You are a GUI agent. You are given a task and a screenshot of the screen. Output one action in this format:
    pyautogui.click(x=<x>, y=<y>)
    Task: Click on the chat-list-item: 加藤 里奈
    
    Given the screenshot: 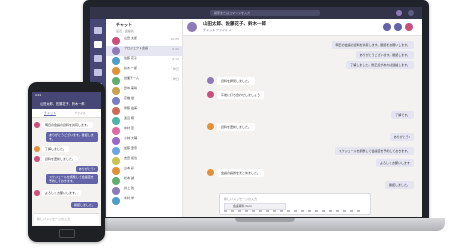 What is the action you would take?
    pyautogui.click(x=144, y=151)
    